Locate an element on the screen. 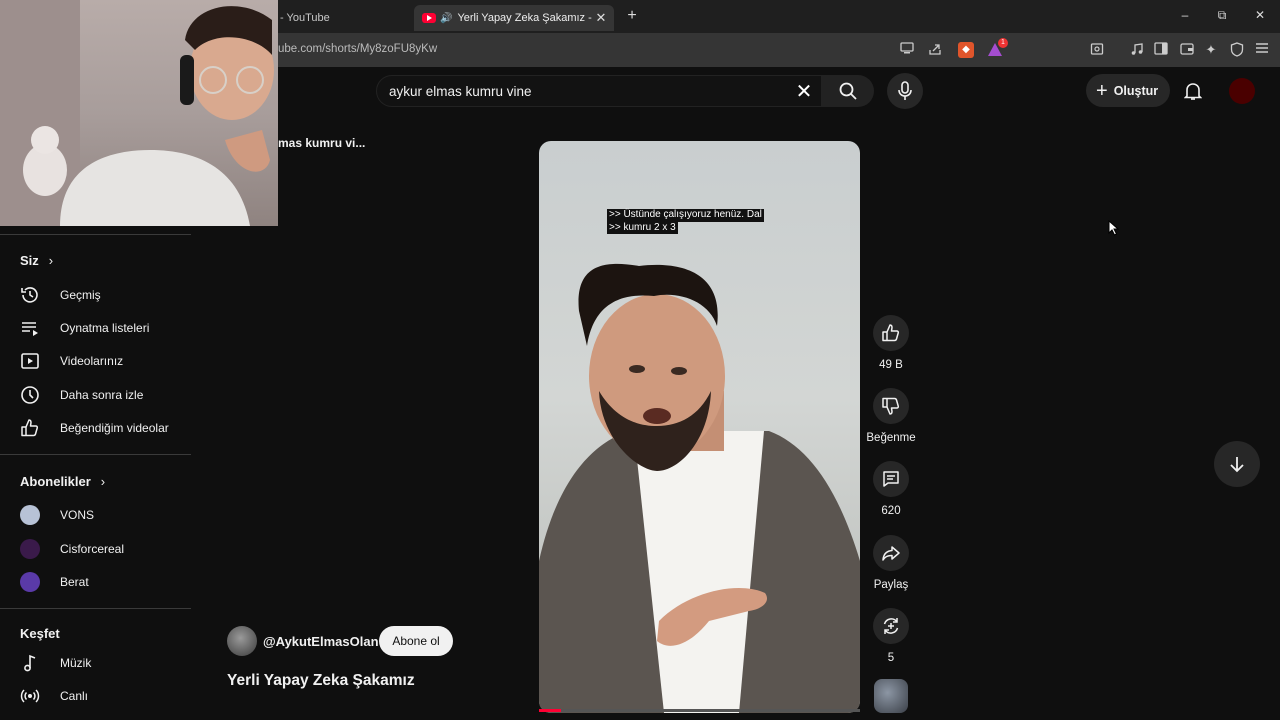  create-button: + Oluştur is located at coordinates (1128, 90).